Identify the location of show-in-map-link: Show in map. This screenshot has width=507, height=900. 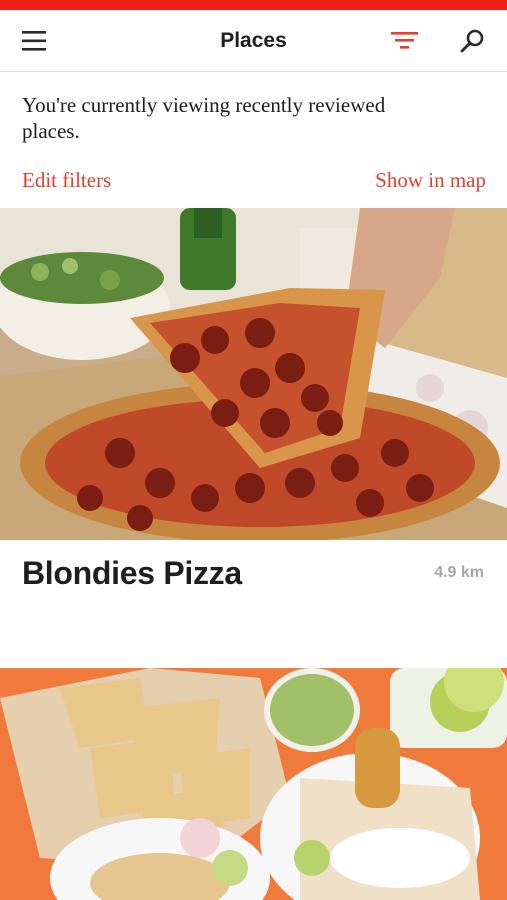
(430, 180).